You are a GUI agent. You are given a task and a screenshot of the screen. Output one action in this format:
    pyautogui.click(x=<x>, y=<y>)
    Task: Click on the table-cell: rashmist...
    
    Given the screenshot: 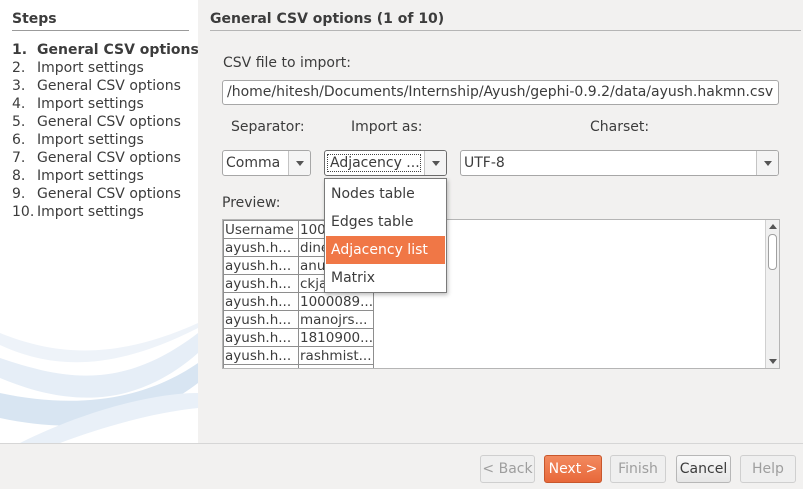 What is the action you would take?
    pyautogui.click(x=336, y=355)
    